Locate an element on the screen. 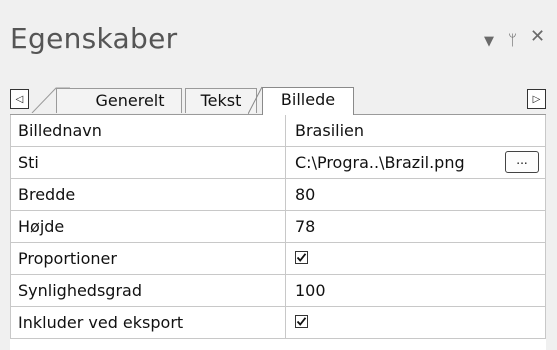 The image size is (557, 350). property-row-synlighedsgrad: Synlighedsgrad 100 is located at coordinates (278, 291).